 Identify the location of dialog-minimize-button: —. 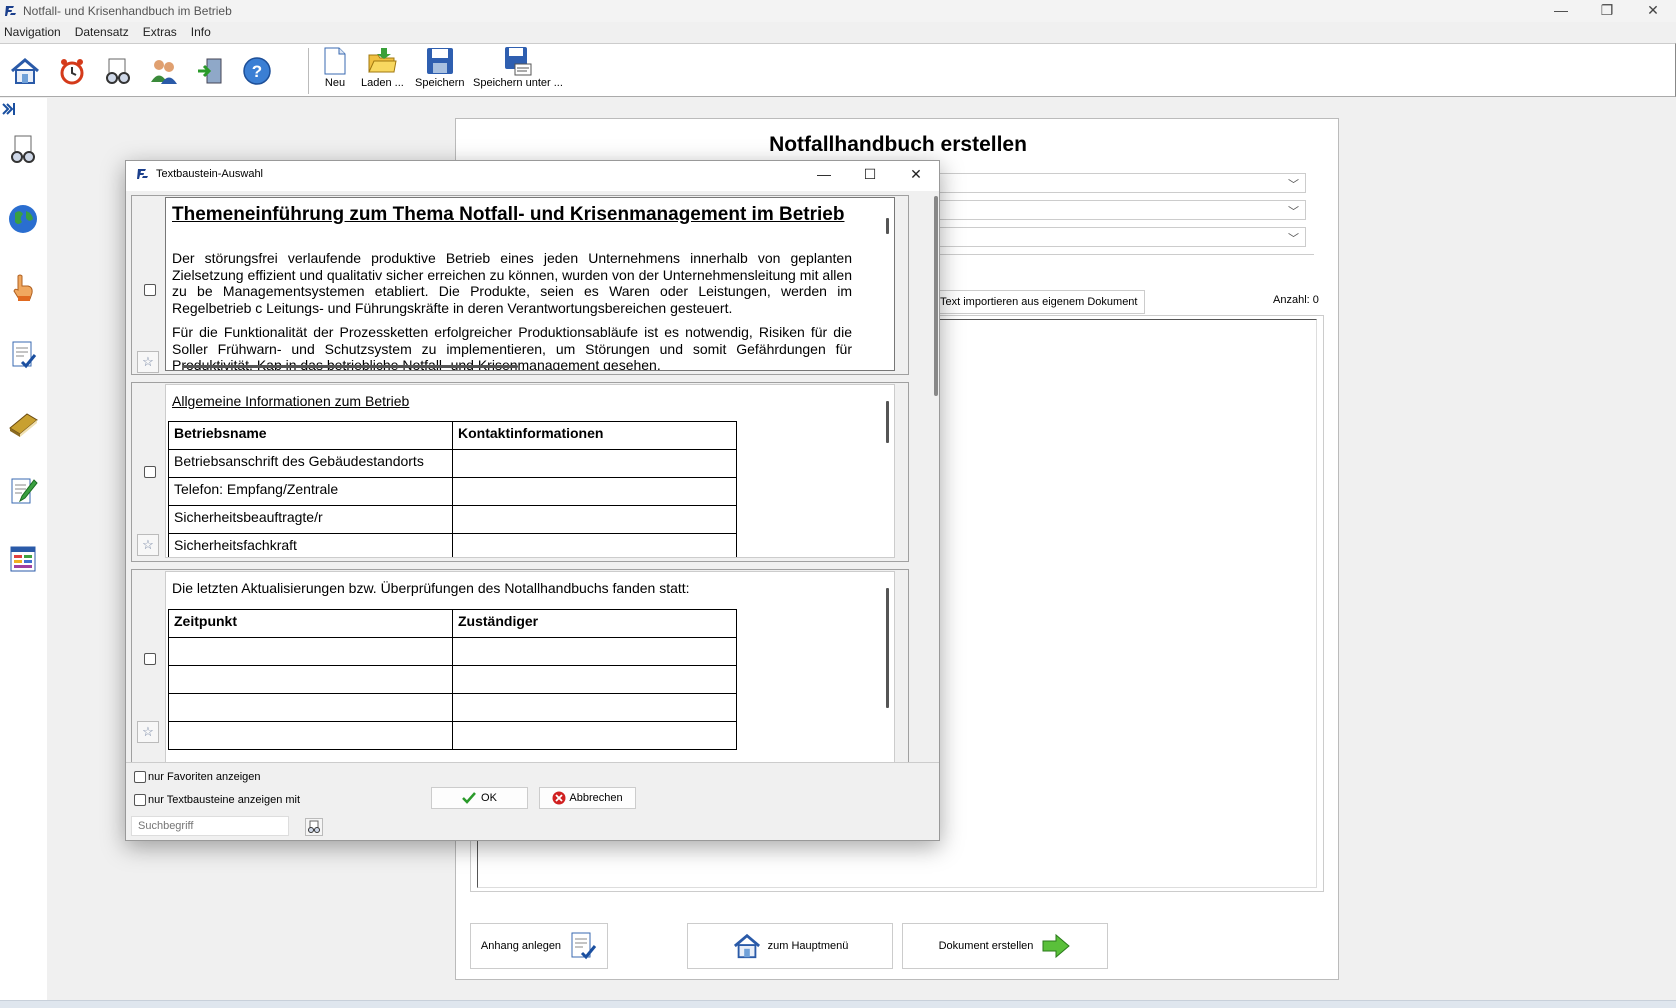
(824, 174).